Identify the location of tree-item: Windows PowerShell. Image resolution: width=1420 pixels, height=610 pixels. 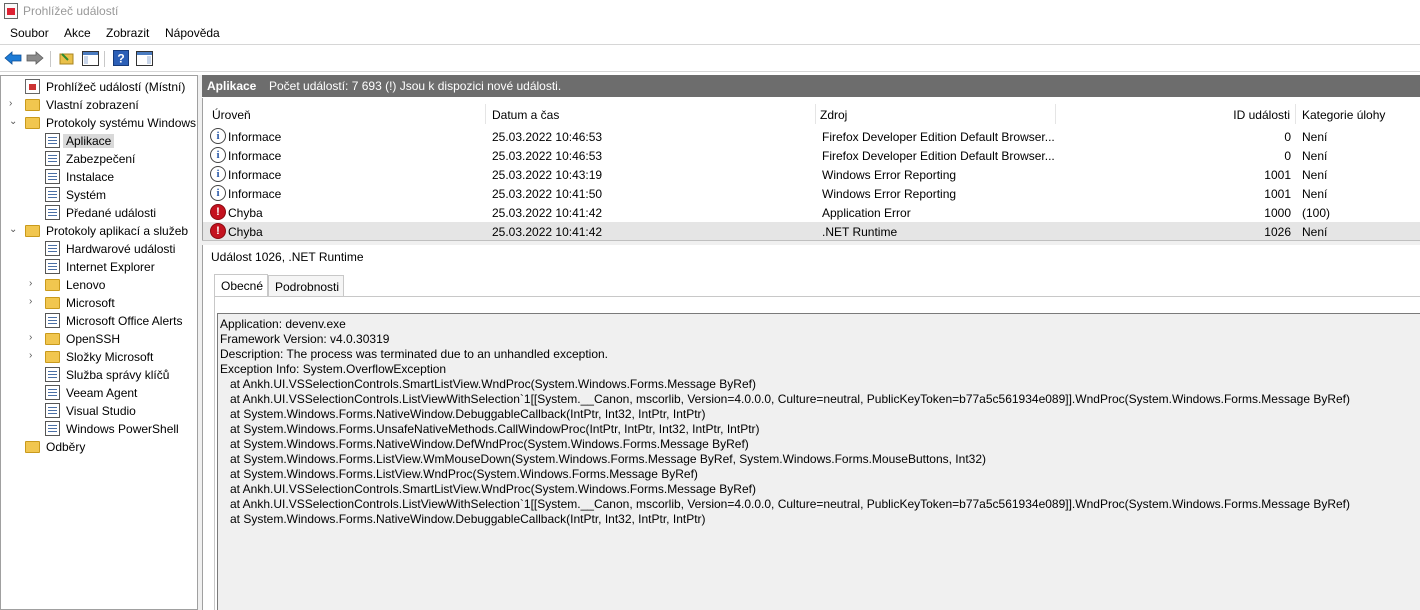
(99, 429).